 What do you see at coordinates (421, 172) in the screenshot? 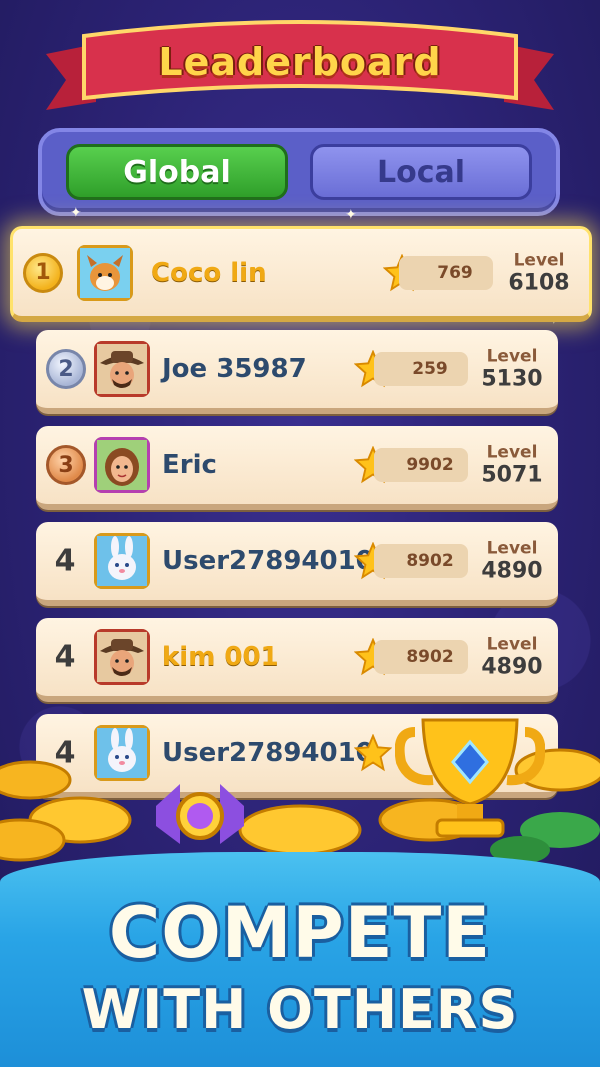
I see `tab-local: Local` at bounding box center [421, 172].